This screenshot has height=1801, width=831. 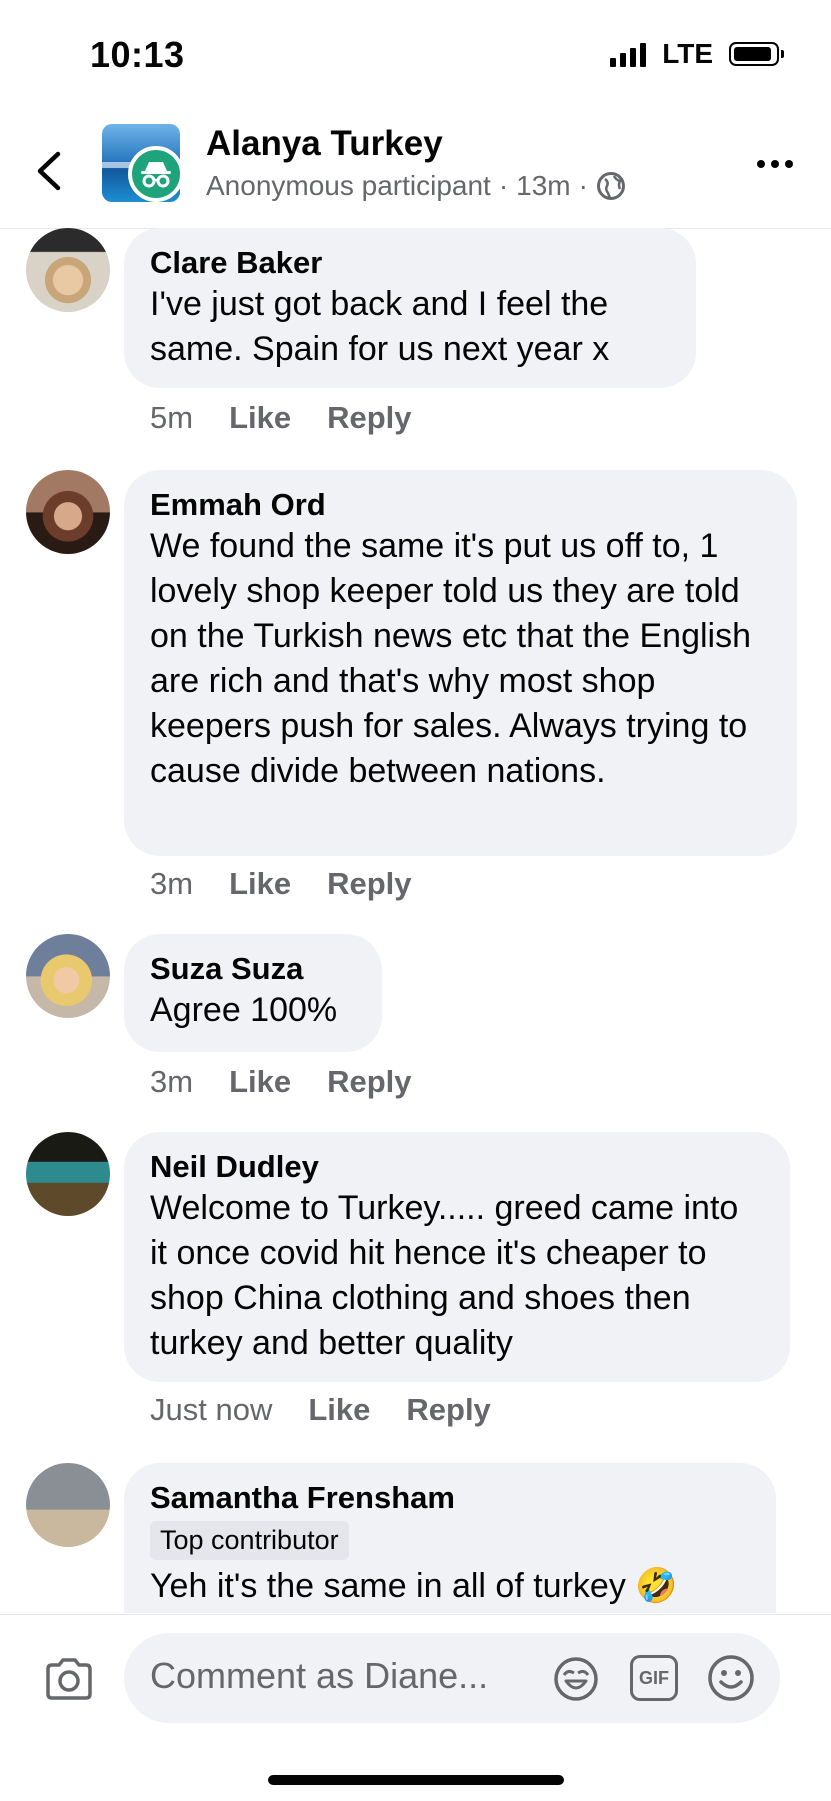 I want to click on back-button, so click(x=50, y=171).